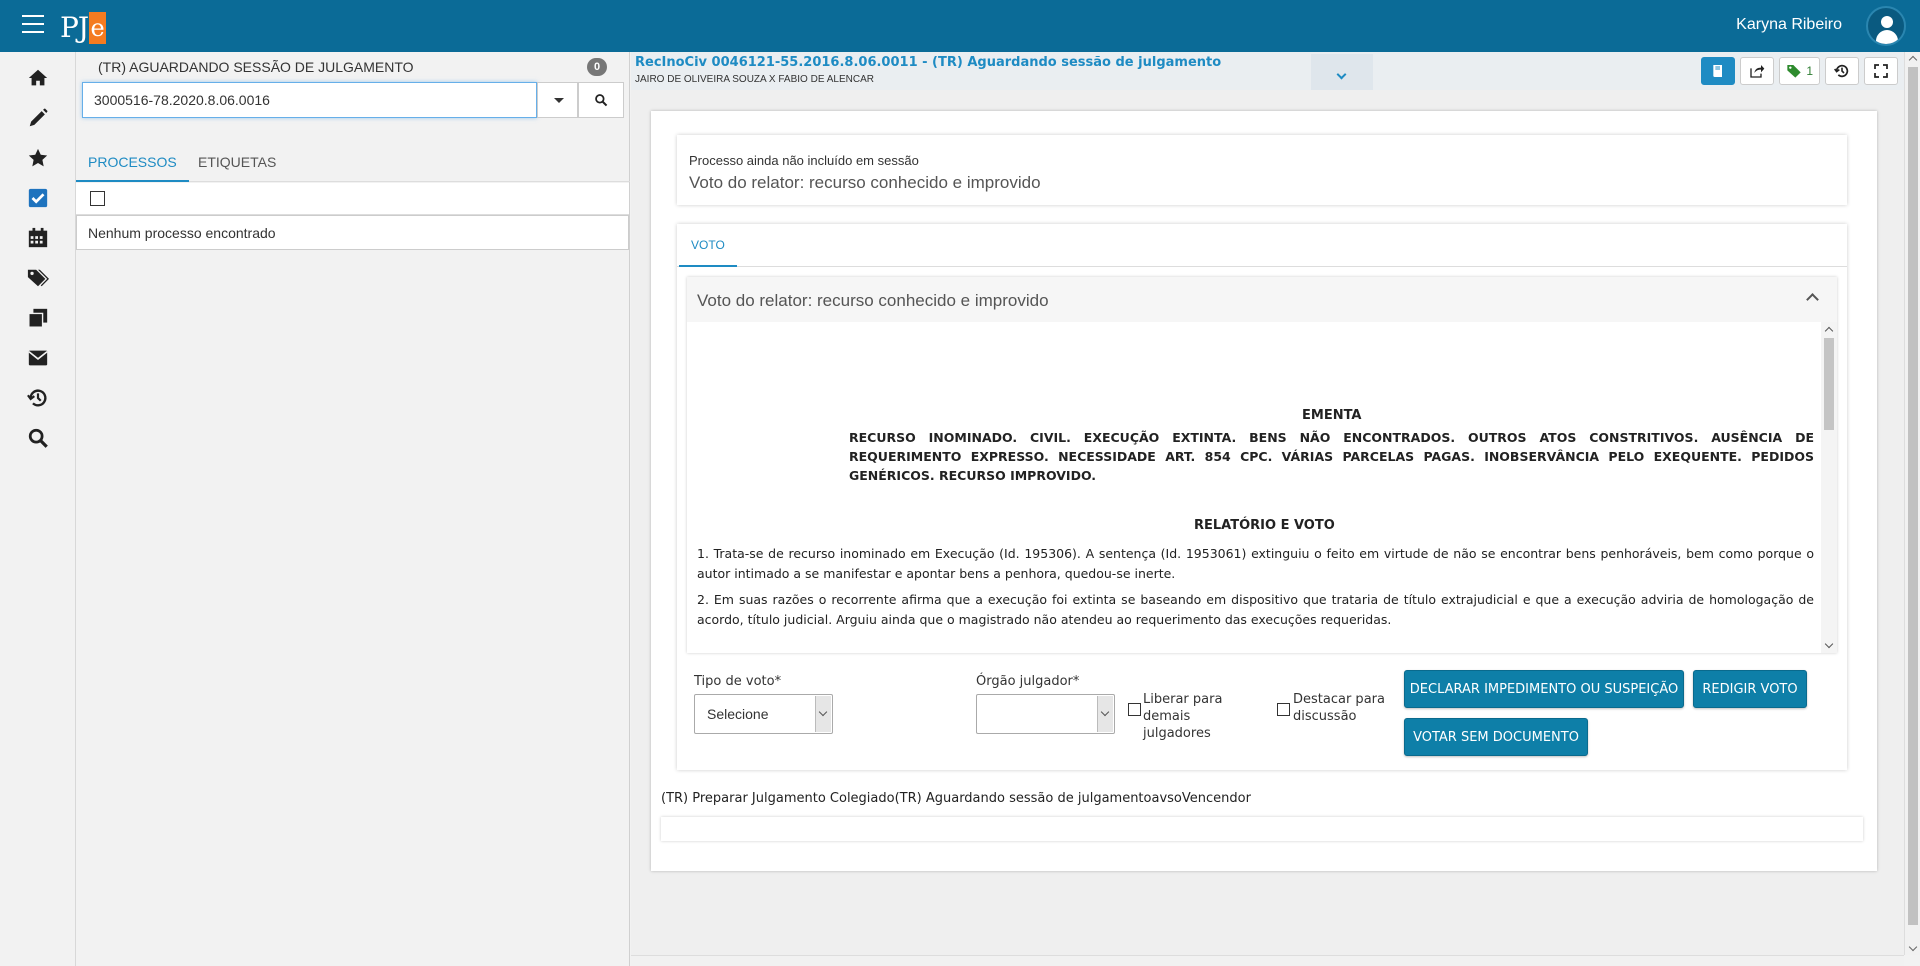  I want to click on share-button, so click(1757, 71).